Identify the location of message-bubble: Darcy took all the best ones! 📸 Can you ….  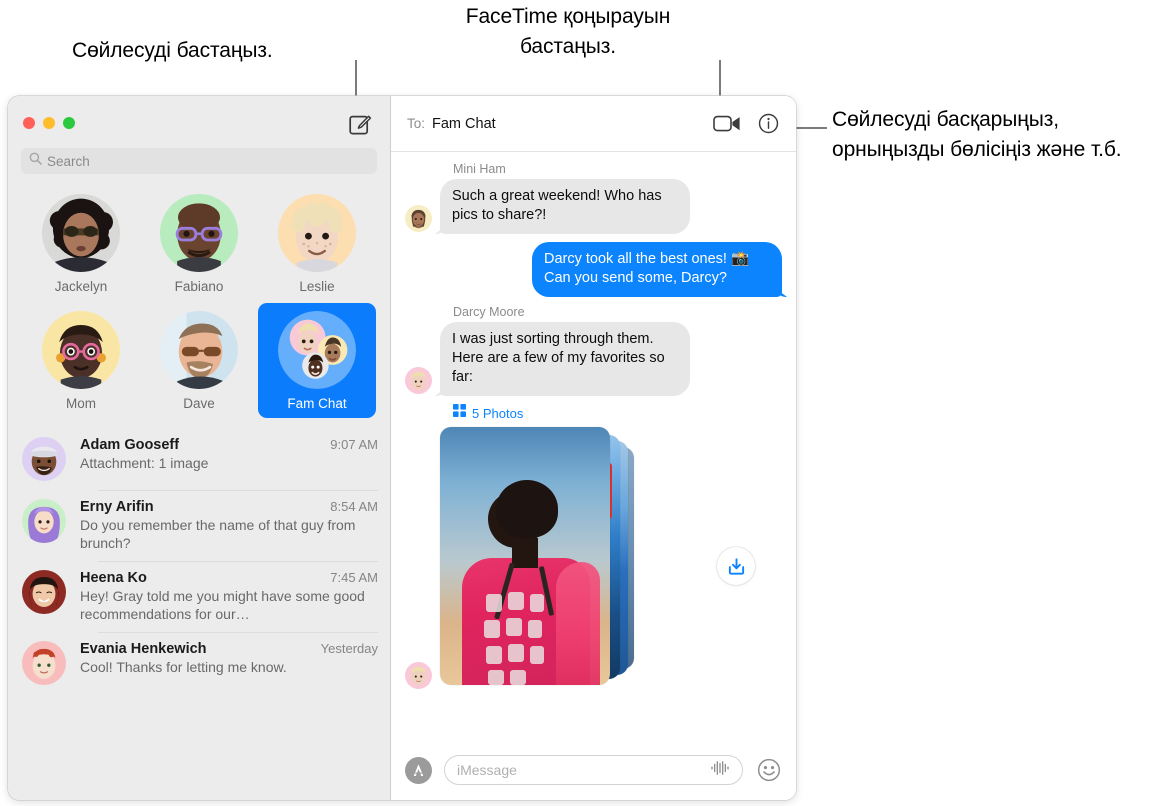
(657, 269).